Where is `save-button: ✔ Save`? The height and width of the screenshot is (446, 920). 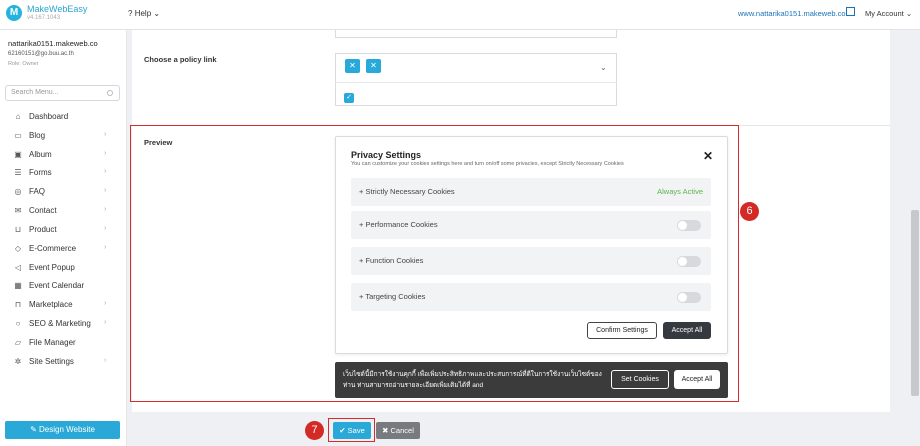
save-button: ✔ Save is located at coordinates (352, 430).